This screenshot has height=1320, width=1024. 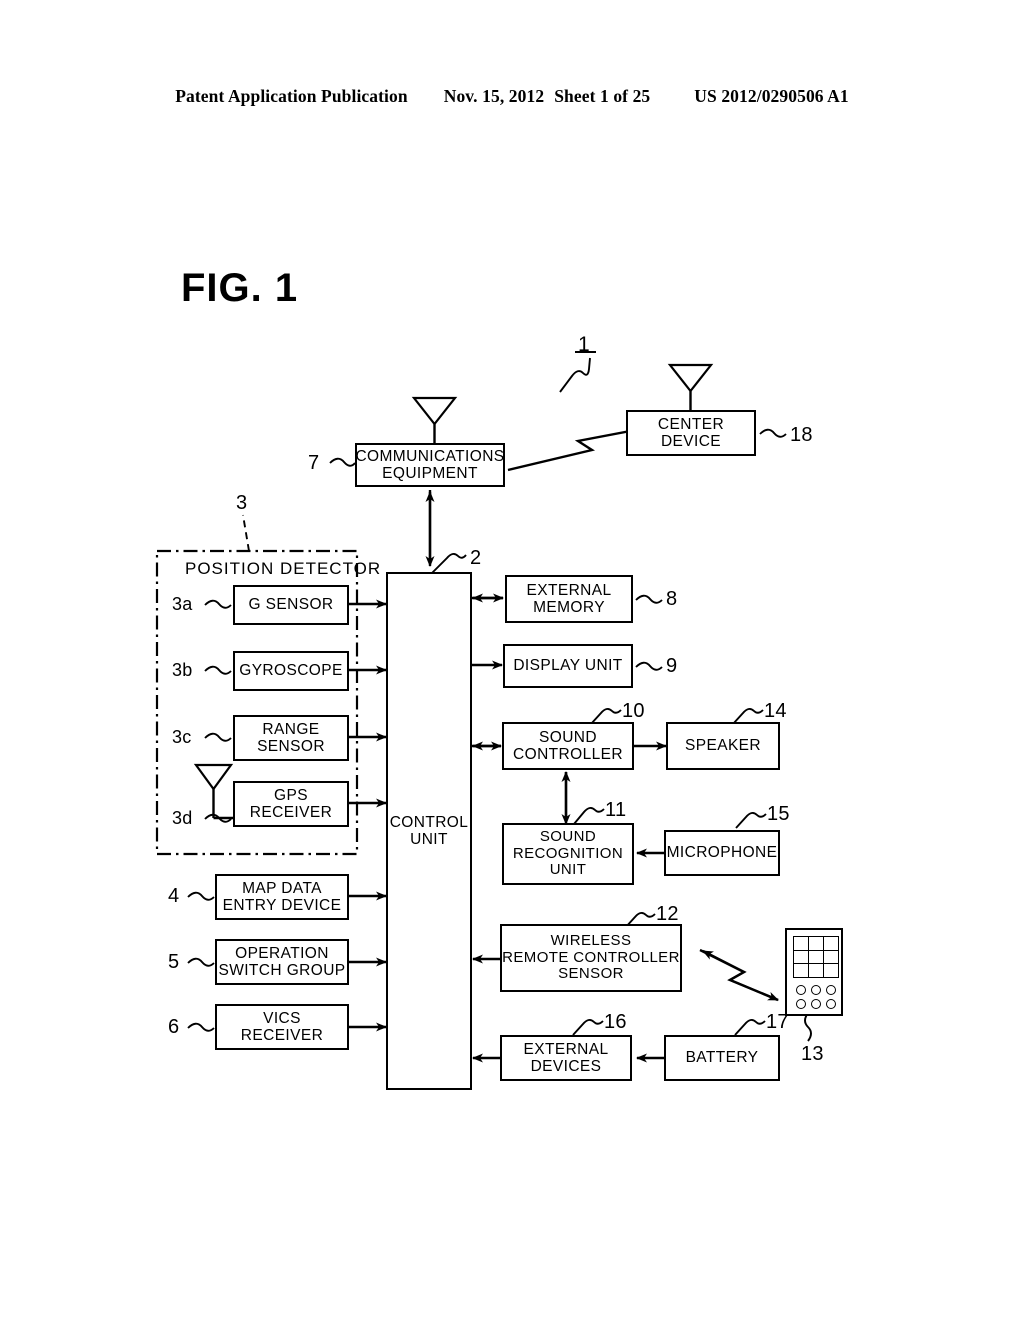 I want to click on block-remote-controller, so click(x=814, y=972).